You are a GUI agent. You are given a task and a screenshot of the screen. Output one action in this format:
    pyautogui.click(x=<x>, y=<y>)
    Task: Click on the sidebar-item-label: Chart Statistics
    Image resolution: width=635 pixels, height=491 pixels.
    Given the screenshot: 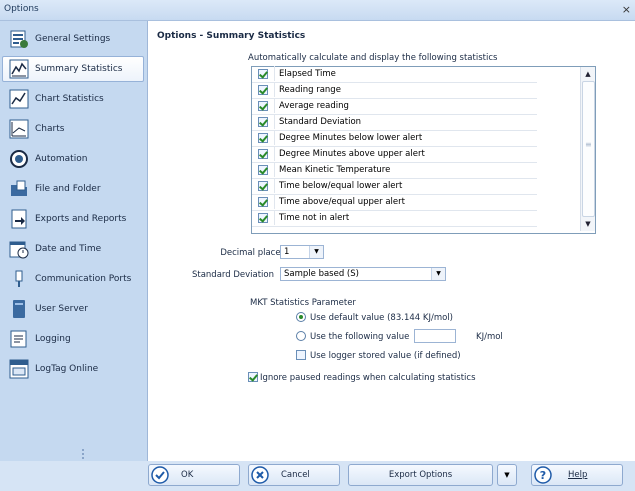 What is the action you would take?
    pyautogui.click(x=69, y=99)
    